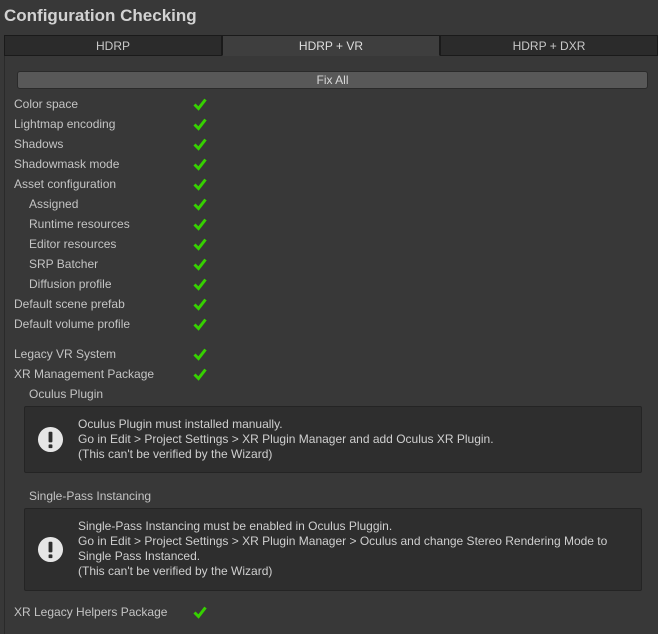  What do you see at coordinates (150, 144) in the screenshot?
I see `check-row-shadows: Shadows` at bounding box center [150, 144].